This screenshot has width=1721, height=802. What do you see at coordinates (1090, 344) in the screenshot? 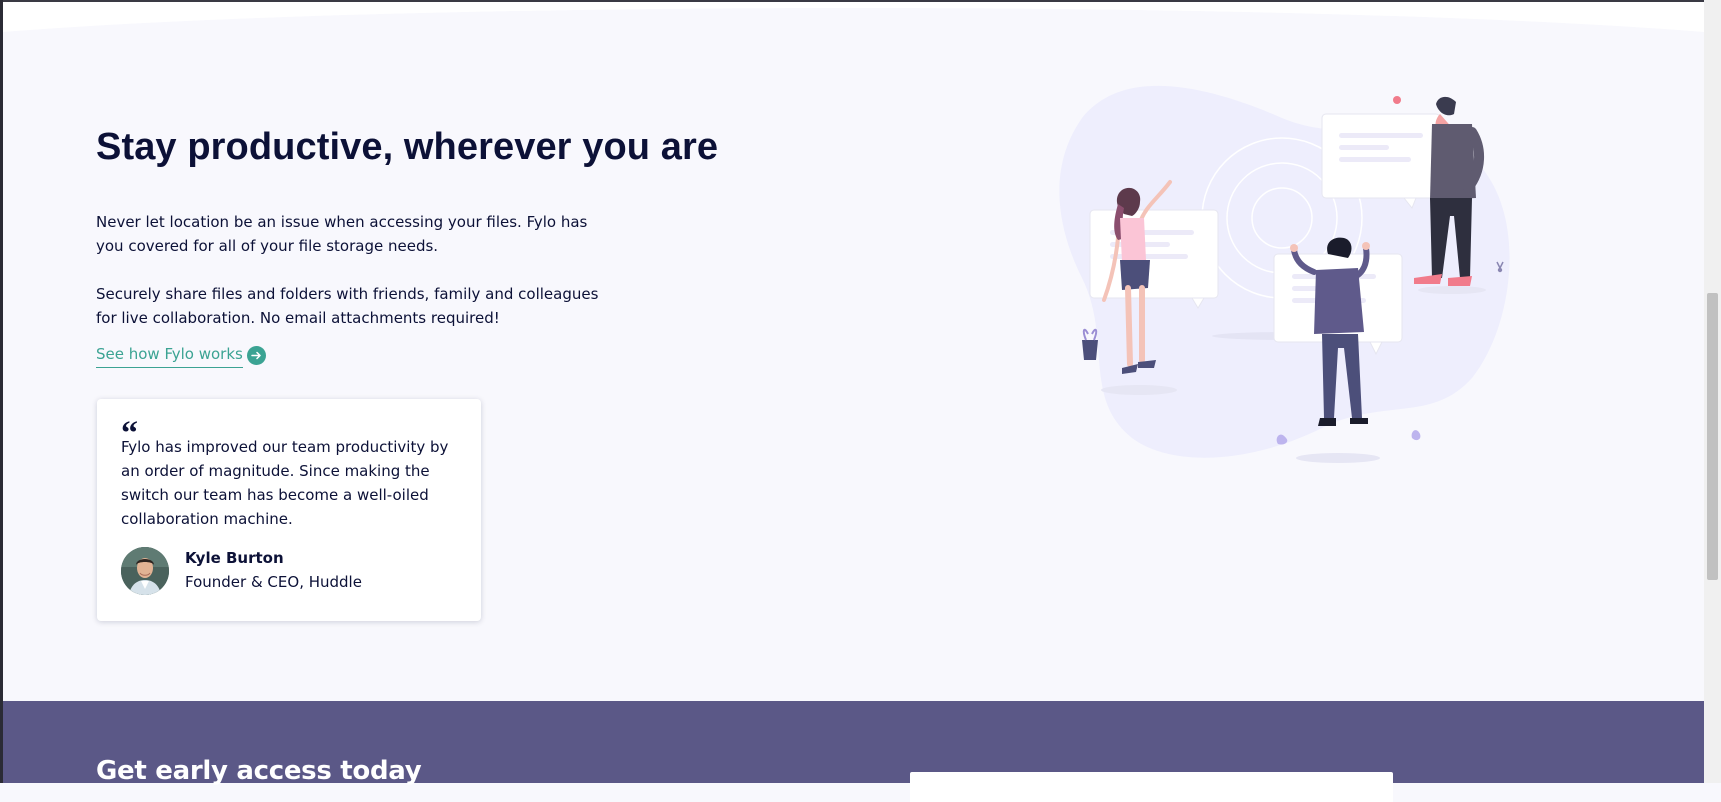
I see `plant-pot` at bounding box center [1090, 344].